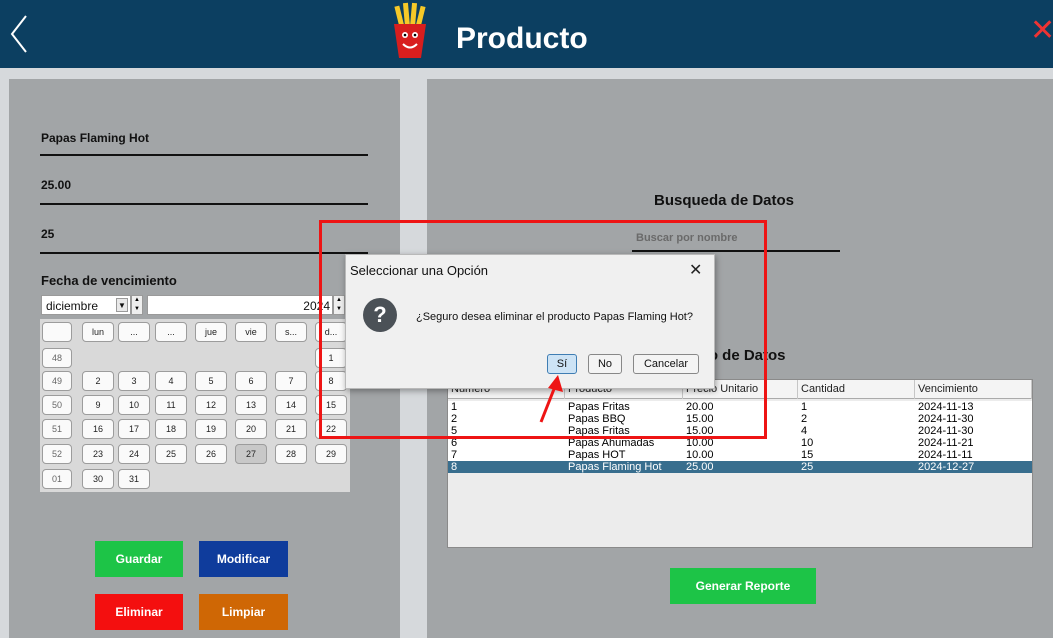  Describe the element at coordinates (211, 381) in the screenshot. I see `calendar-day: 5` at that location.